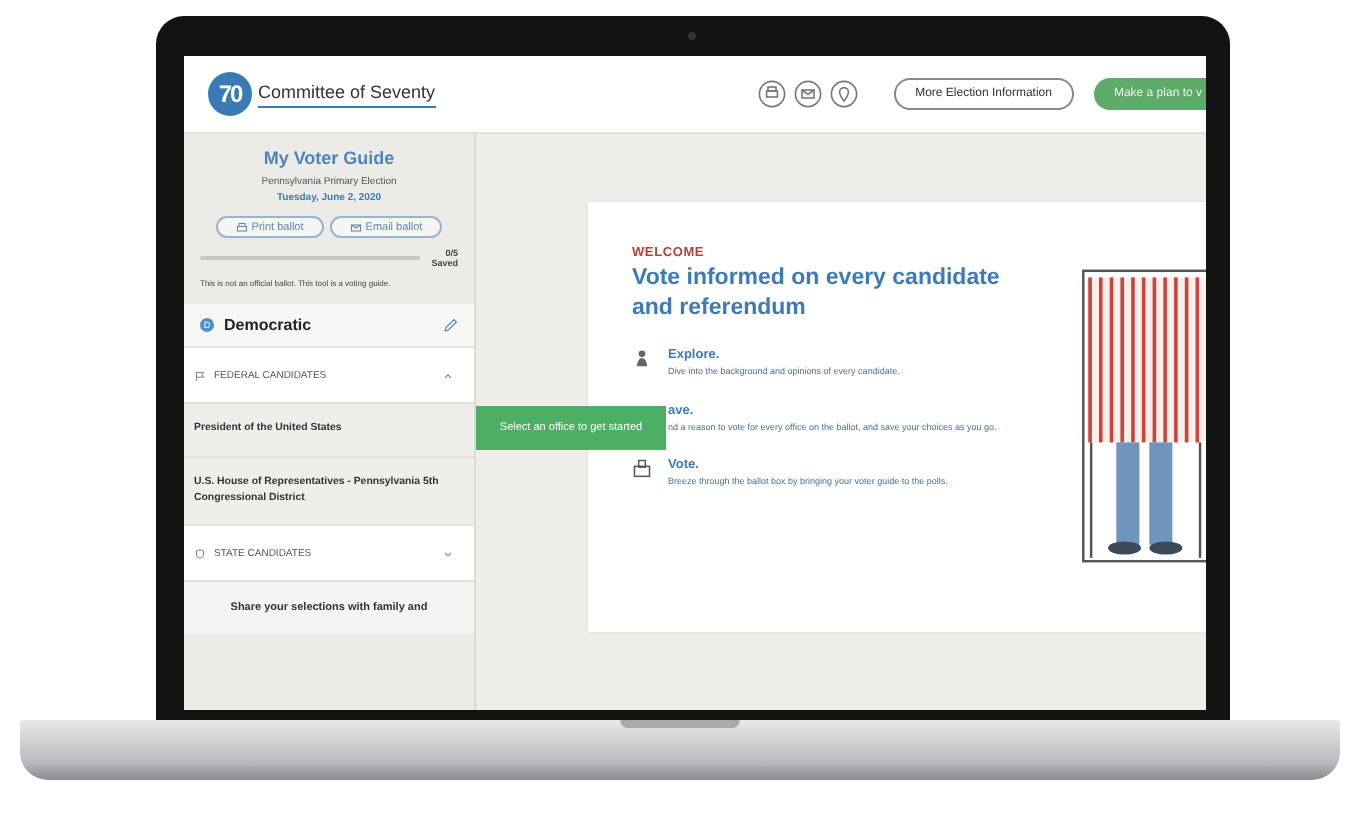  Describe the element at coordinates (230, 94) in the screenshot. I see `logo-mark: 70` at that location.